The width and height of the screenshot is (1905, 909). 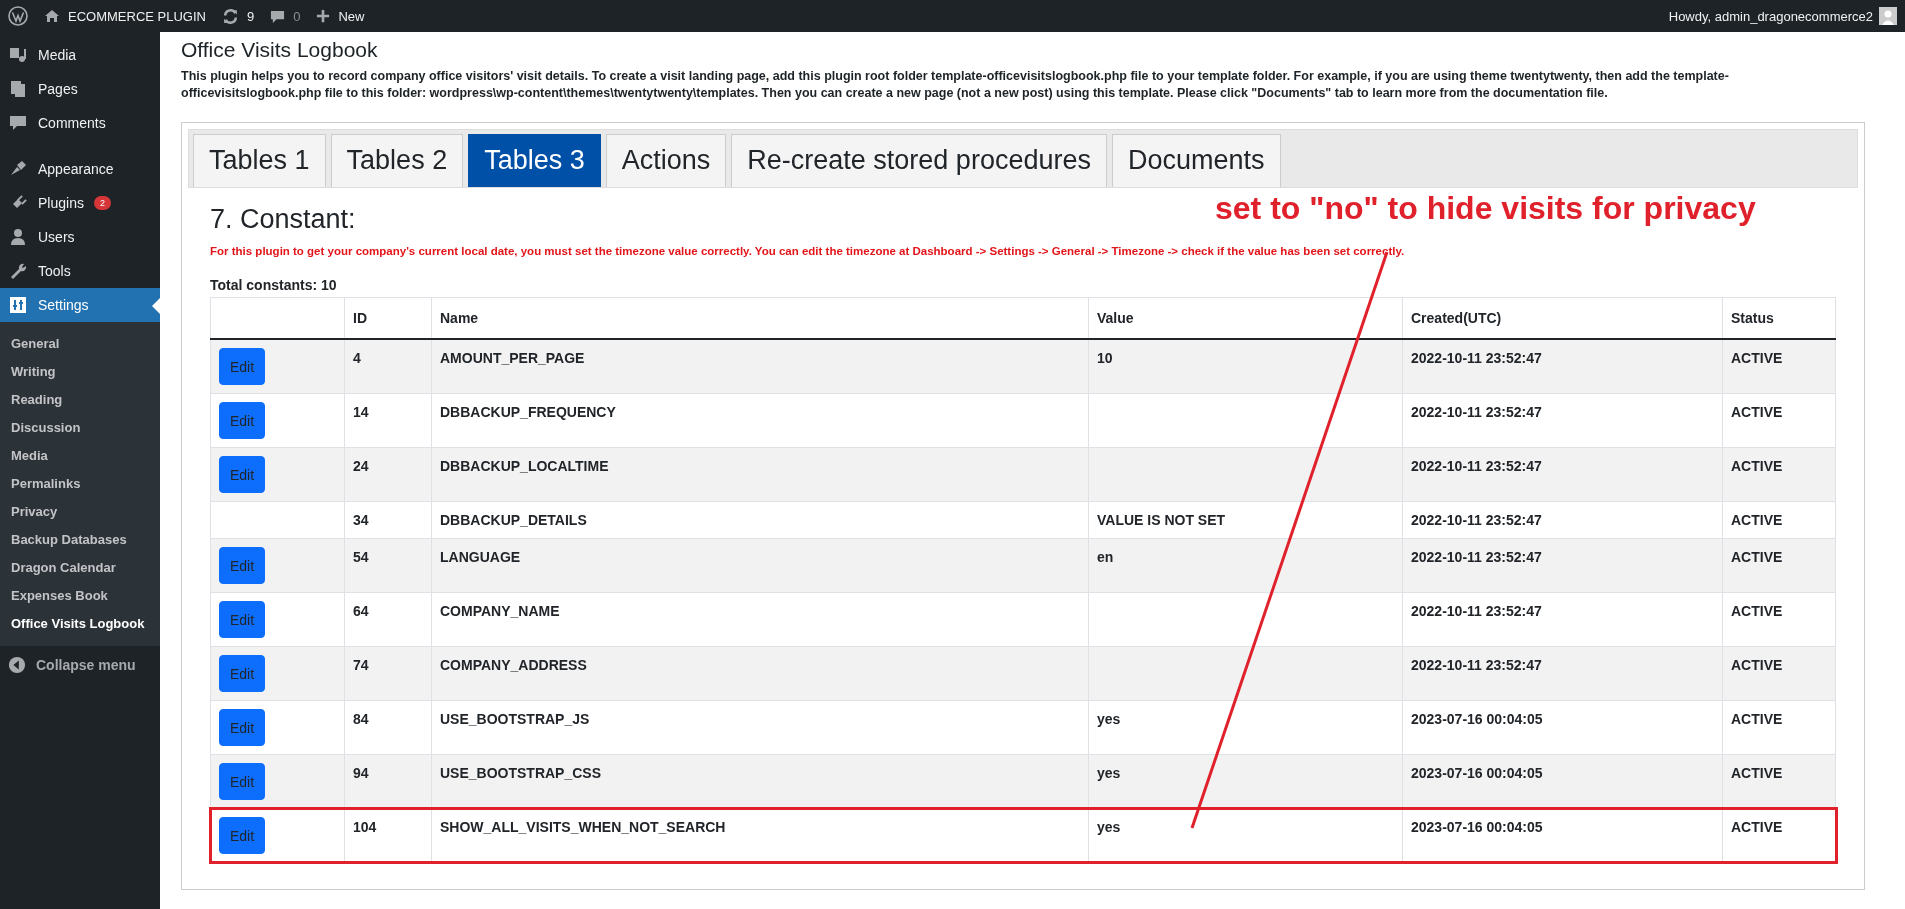 I want to click on tab: Tables 1, so click(x=259, y=160).